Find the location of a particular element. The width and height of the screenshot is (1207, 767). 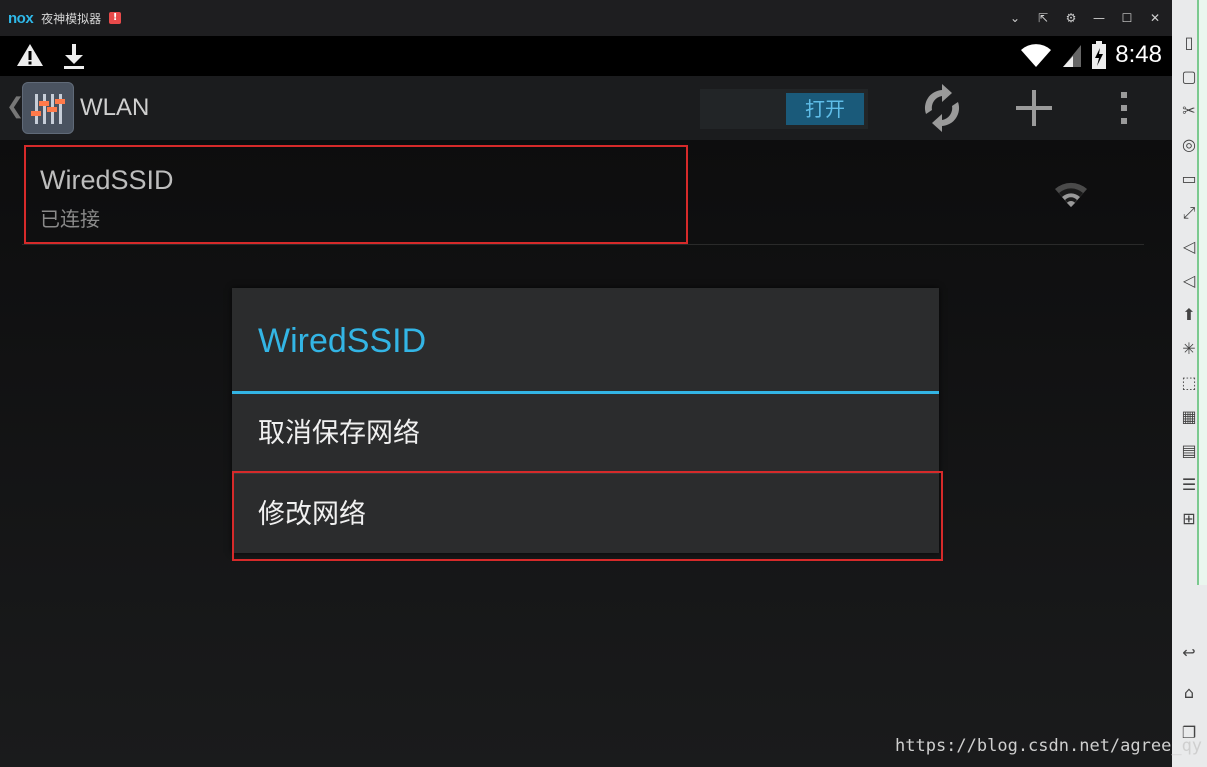

pin-icon: ⇱ is located at coordinates (1043, 18).